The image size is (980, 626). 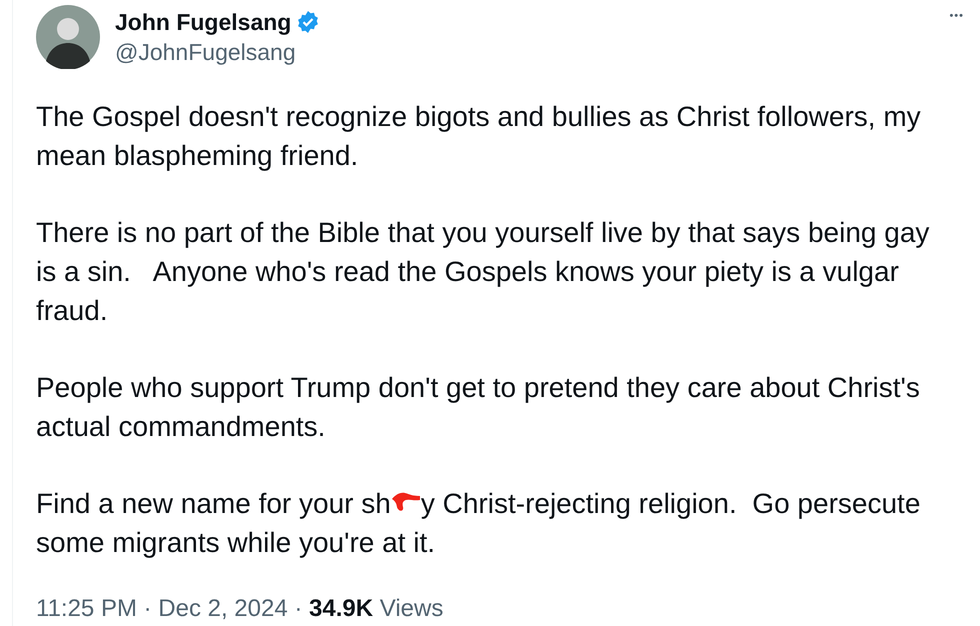 What do you see at coordinates (68, 37) in the screenshot?
I see `avatar-icon` at bounding box center [68, 37].